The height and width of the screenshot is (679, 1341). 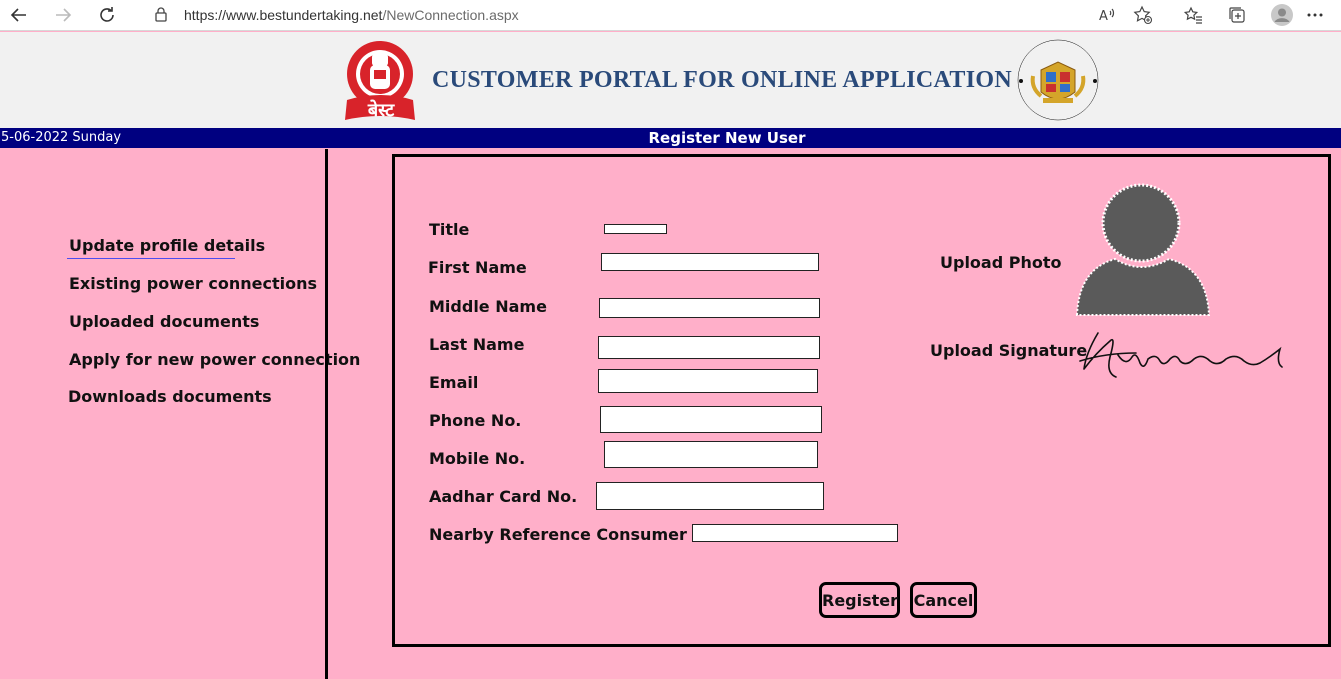 I want to click on url-path: /NewConnection.aspx, so click(x=450, y=15).